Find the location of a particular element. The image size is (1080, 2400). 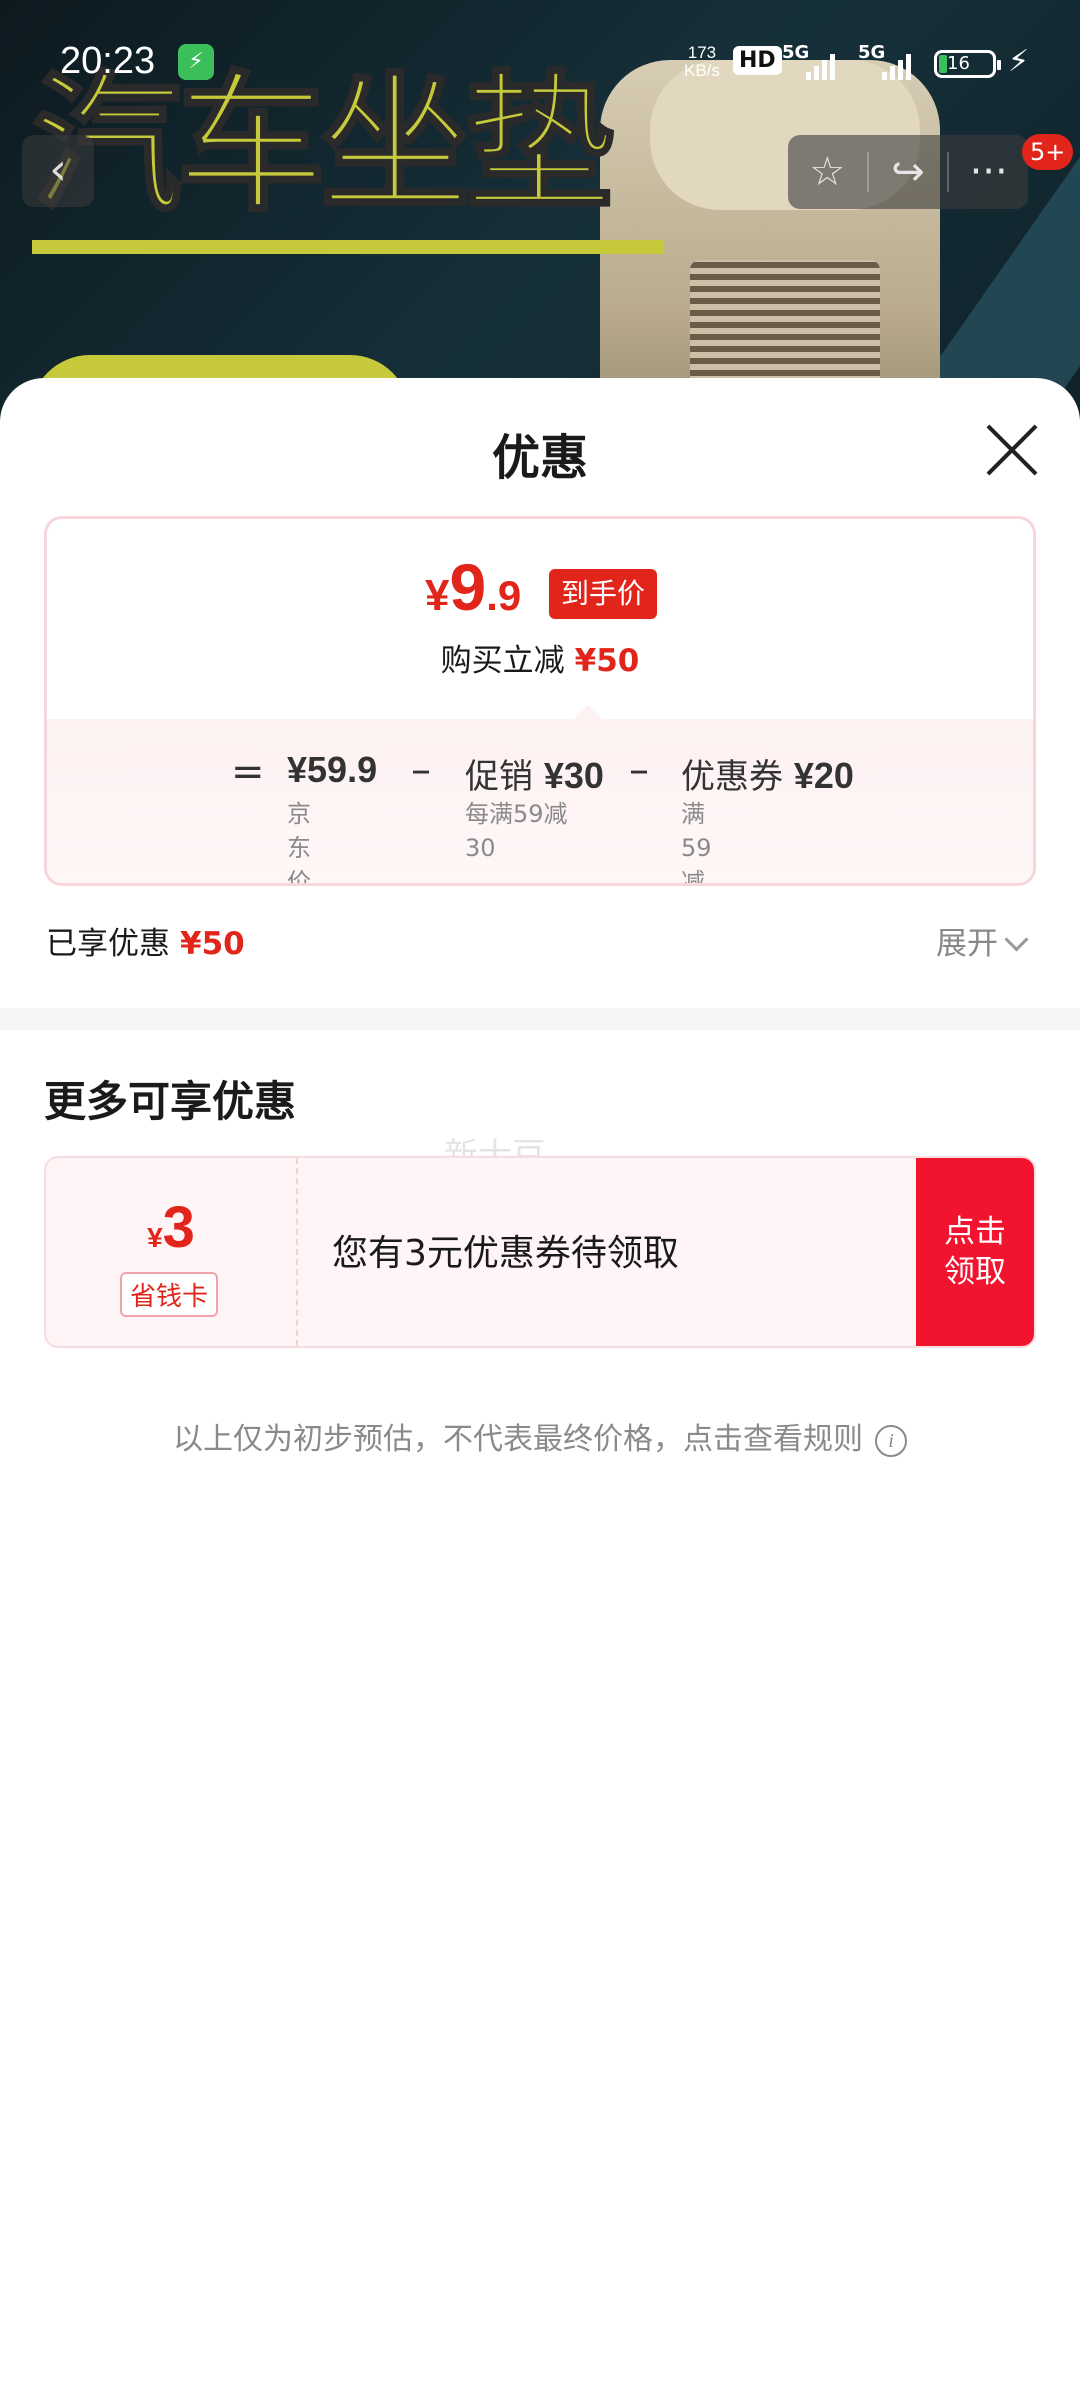

hd-voice-icon: HD is located at coordinates (757, 60).